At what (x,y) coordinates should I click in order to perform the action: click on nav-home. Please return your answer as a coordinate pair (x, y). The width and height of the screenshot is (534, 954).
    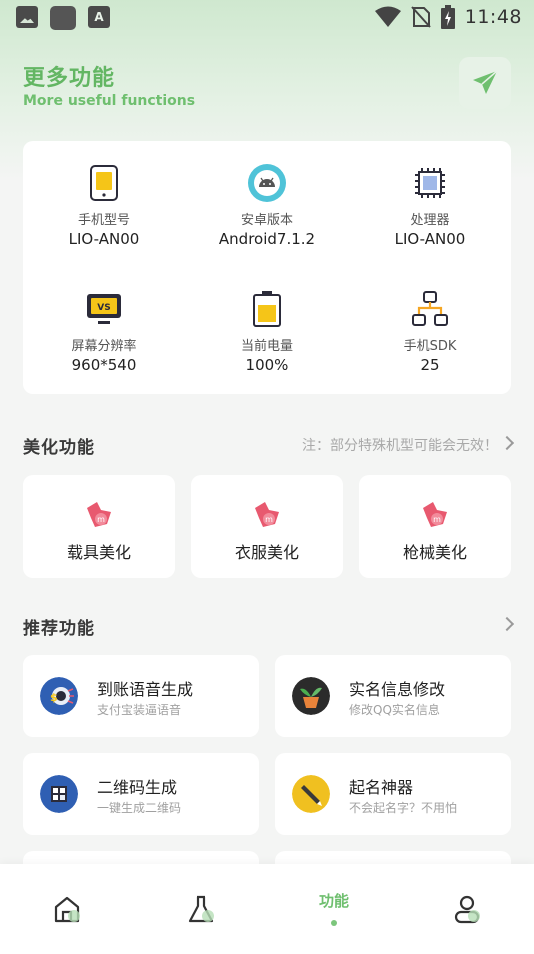
    Looking at the image, I should click on (67, 909).